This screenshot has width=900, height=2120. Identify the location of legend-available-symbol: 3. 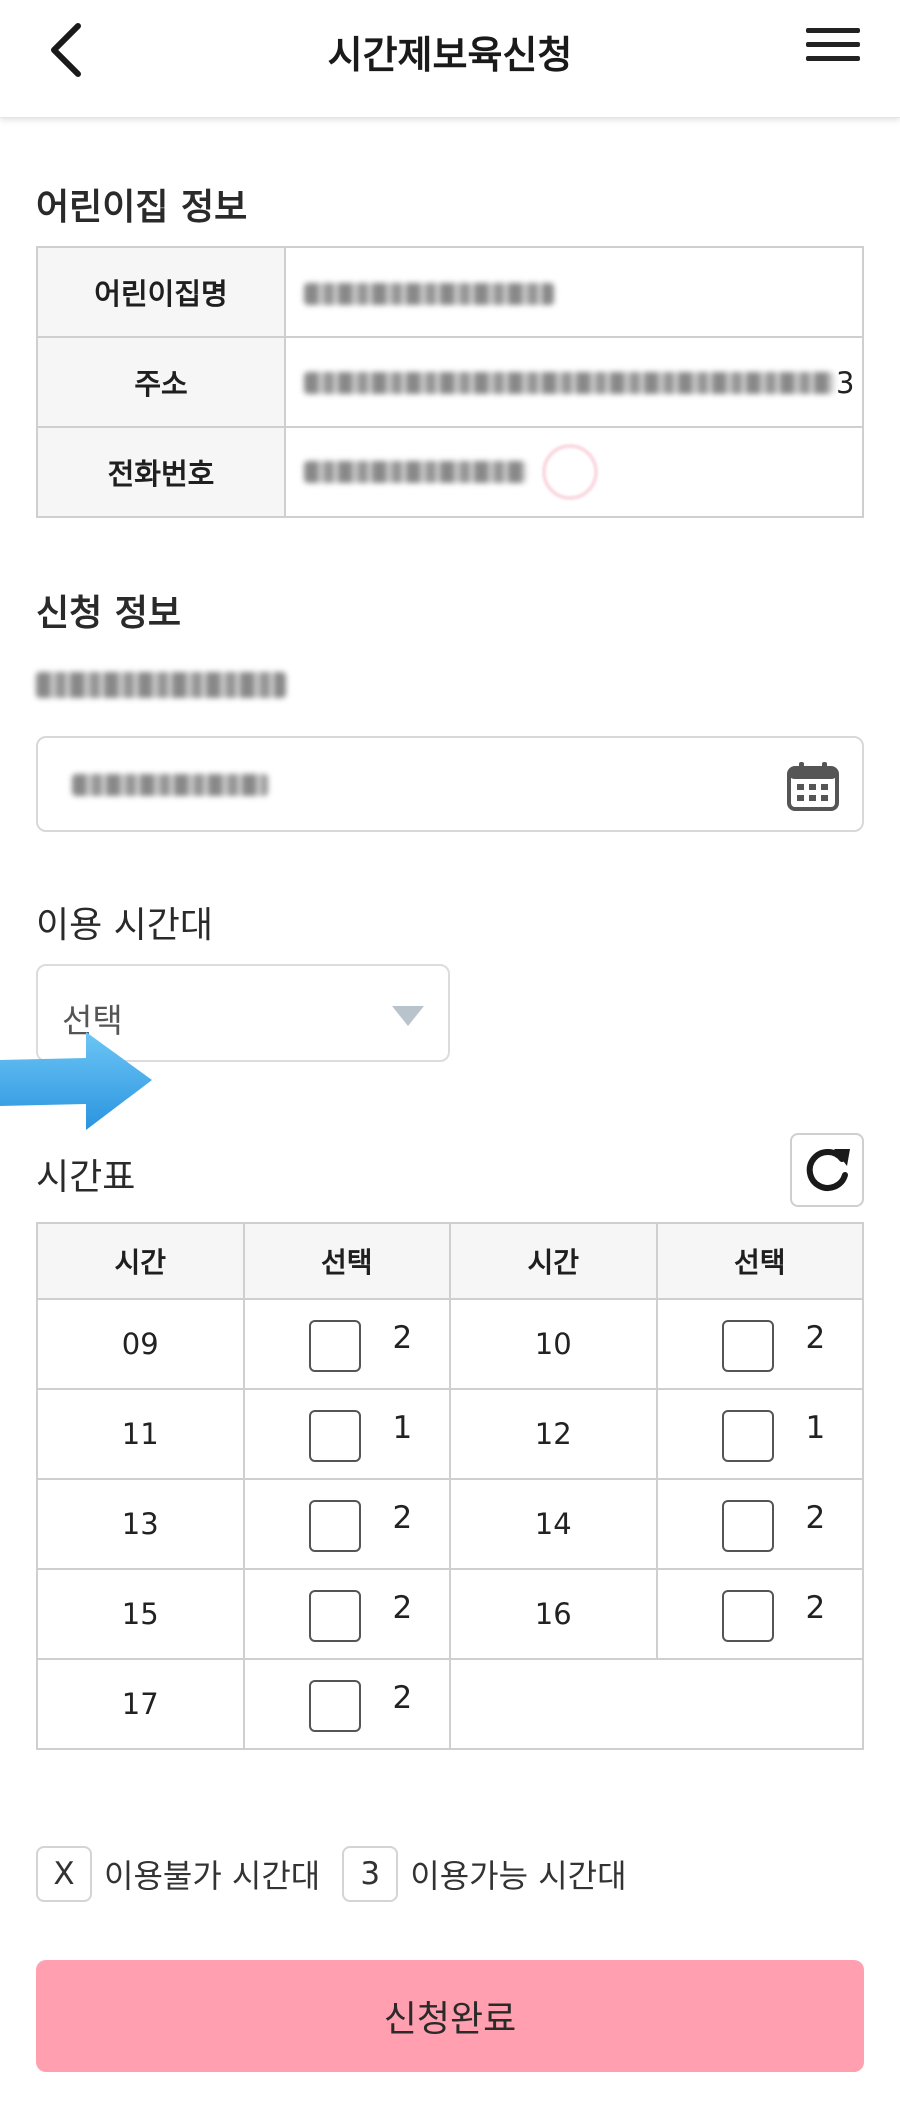
(370, 1874).